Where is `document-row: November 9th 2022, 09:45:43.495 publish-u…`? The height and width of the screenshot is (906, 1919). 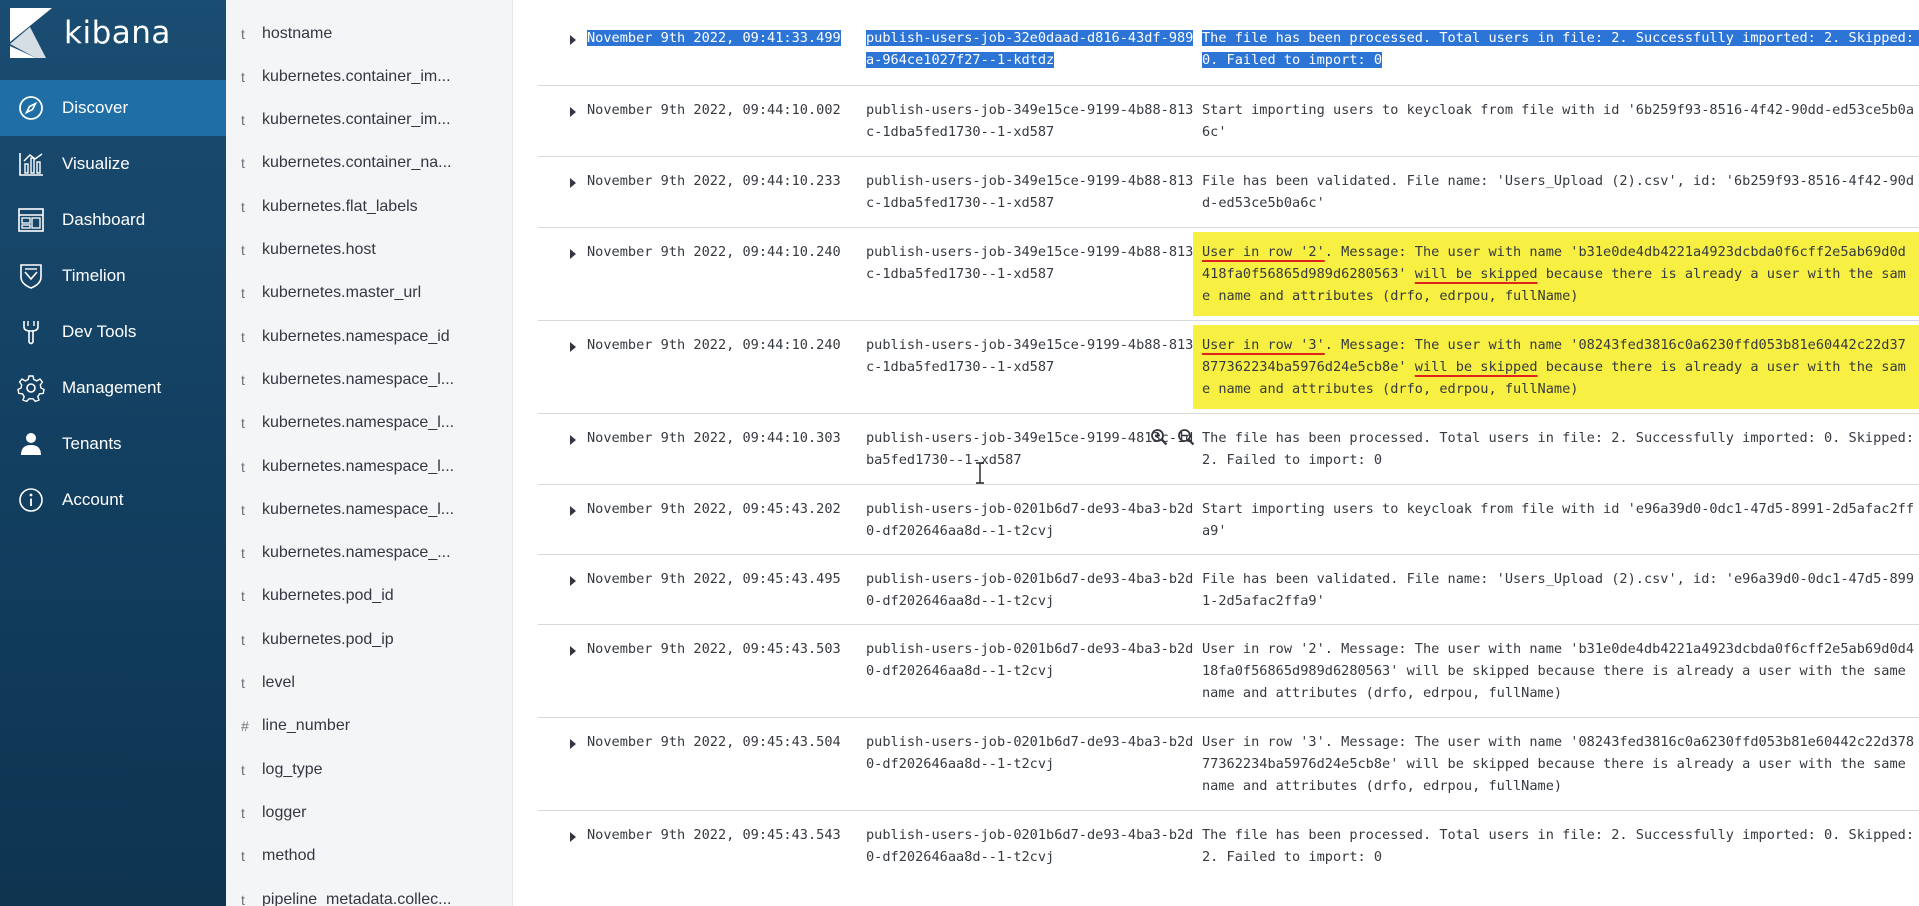
document-row: November 9th 2022, 09:45:43.495 publish-u… is located at coordinates (1228, 589).